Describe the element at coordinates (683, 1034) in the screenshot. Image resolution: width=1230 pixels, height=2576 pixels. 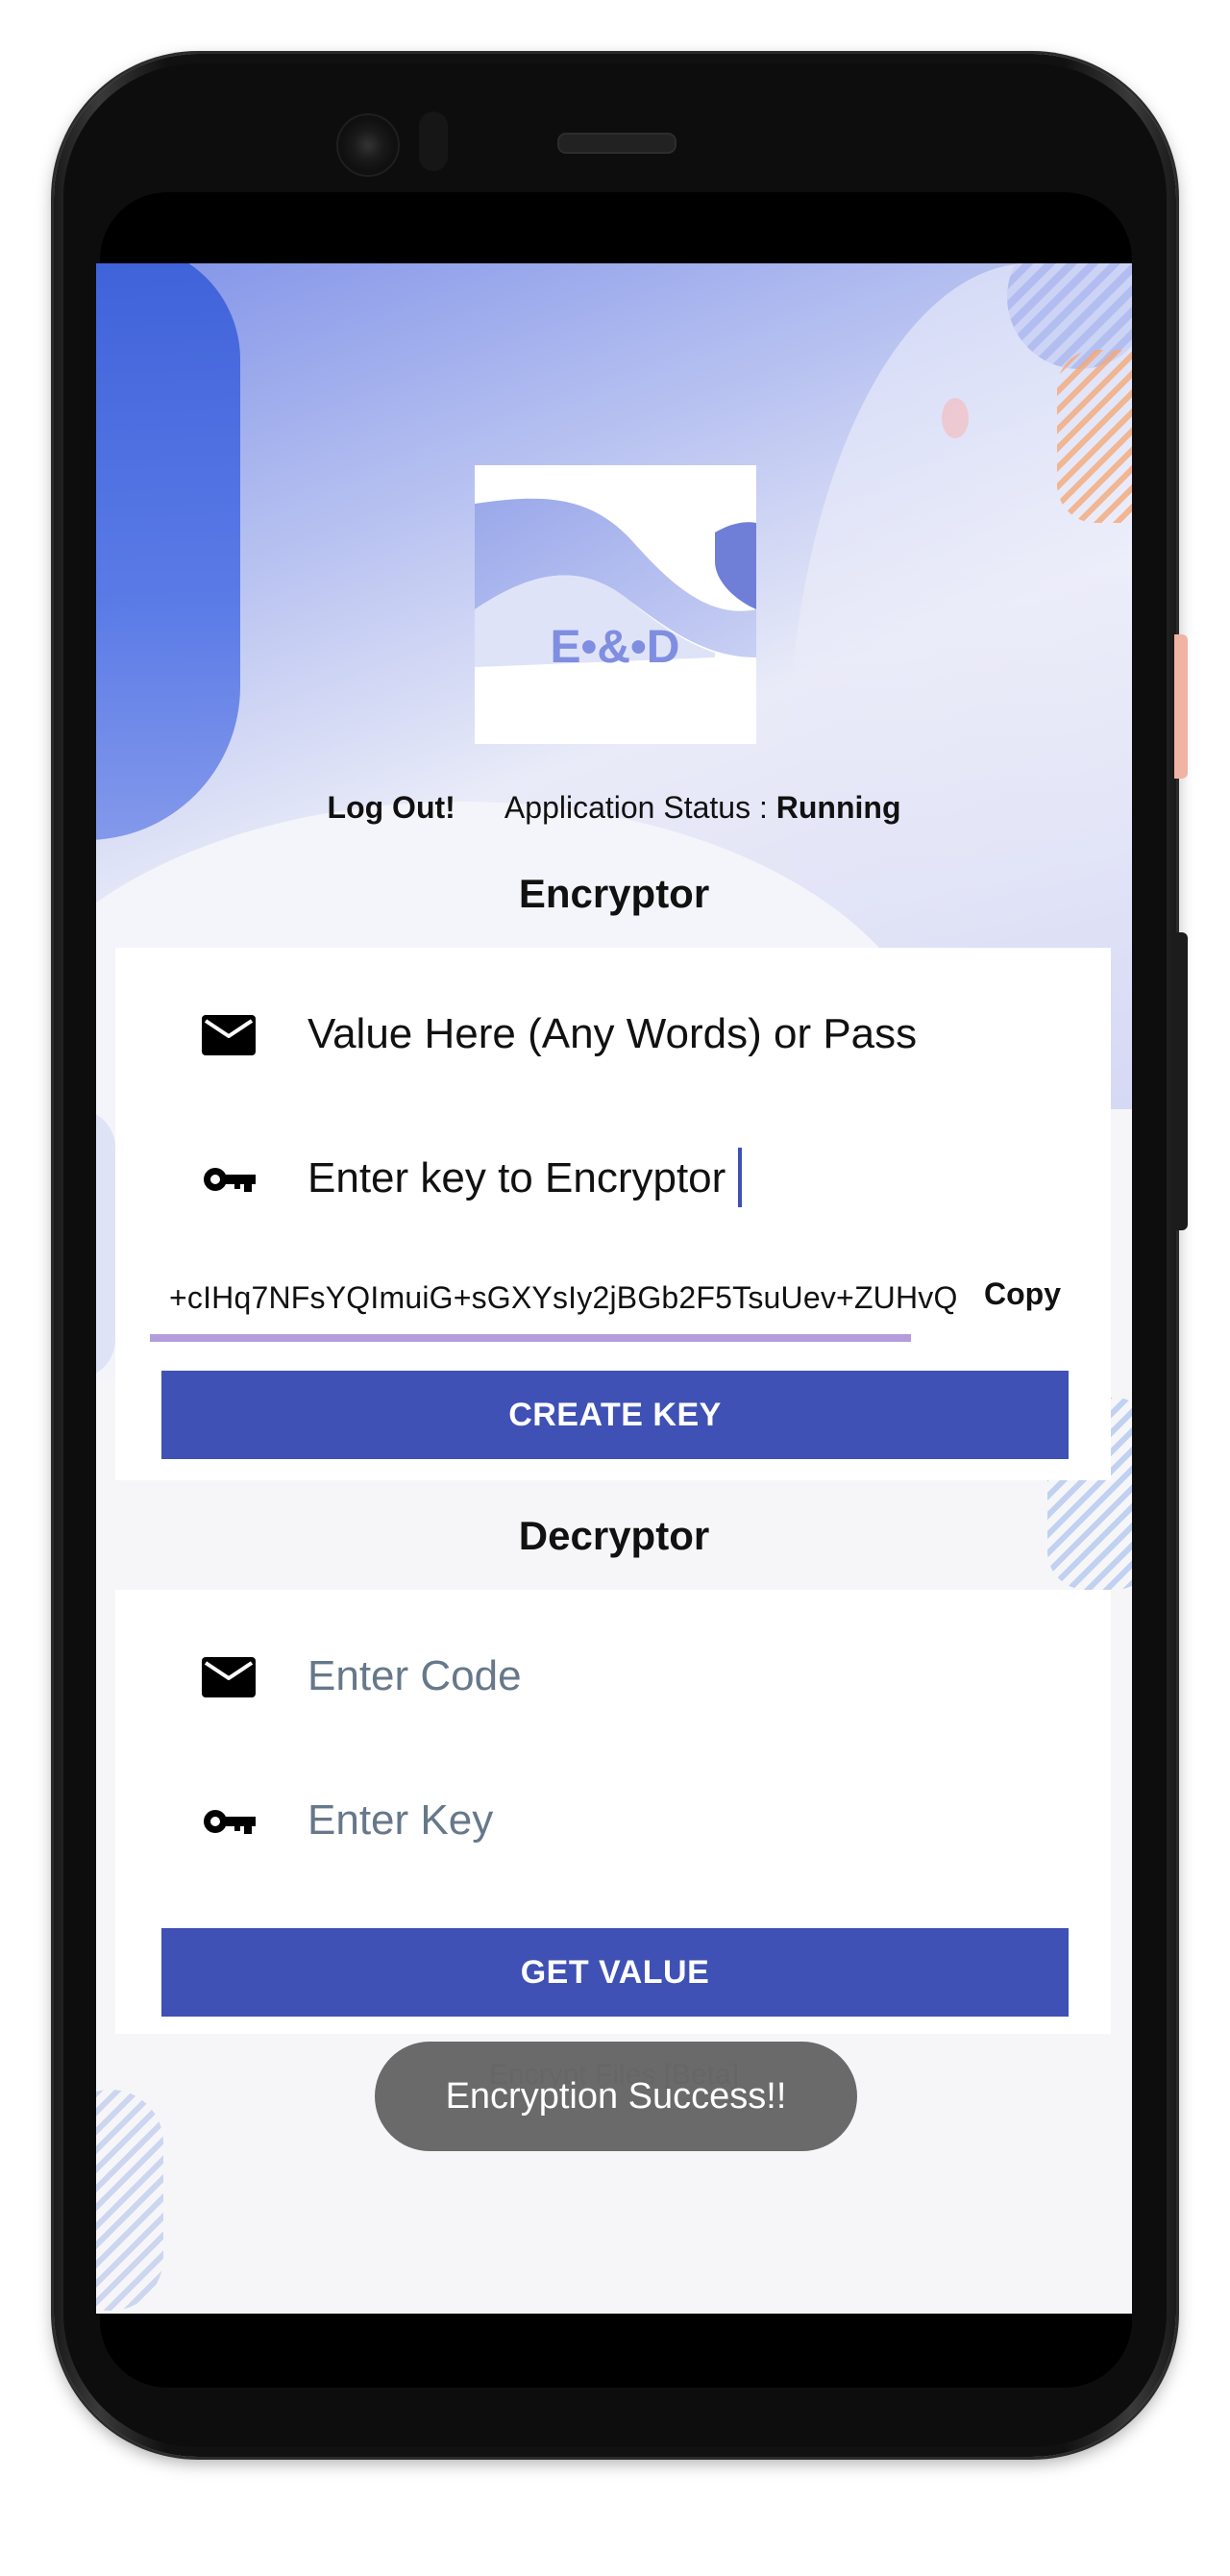
I see `value-input` at that location.